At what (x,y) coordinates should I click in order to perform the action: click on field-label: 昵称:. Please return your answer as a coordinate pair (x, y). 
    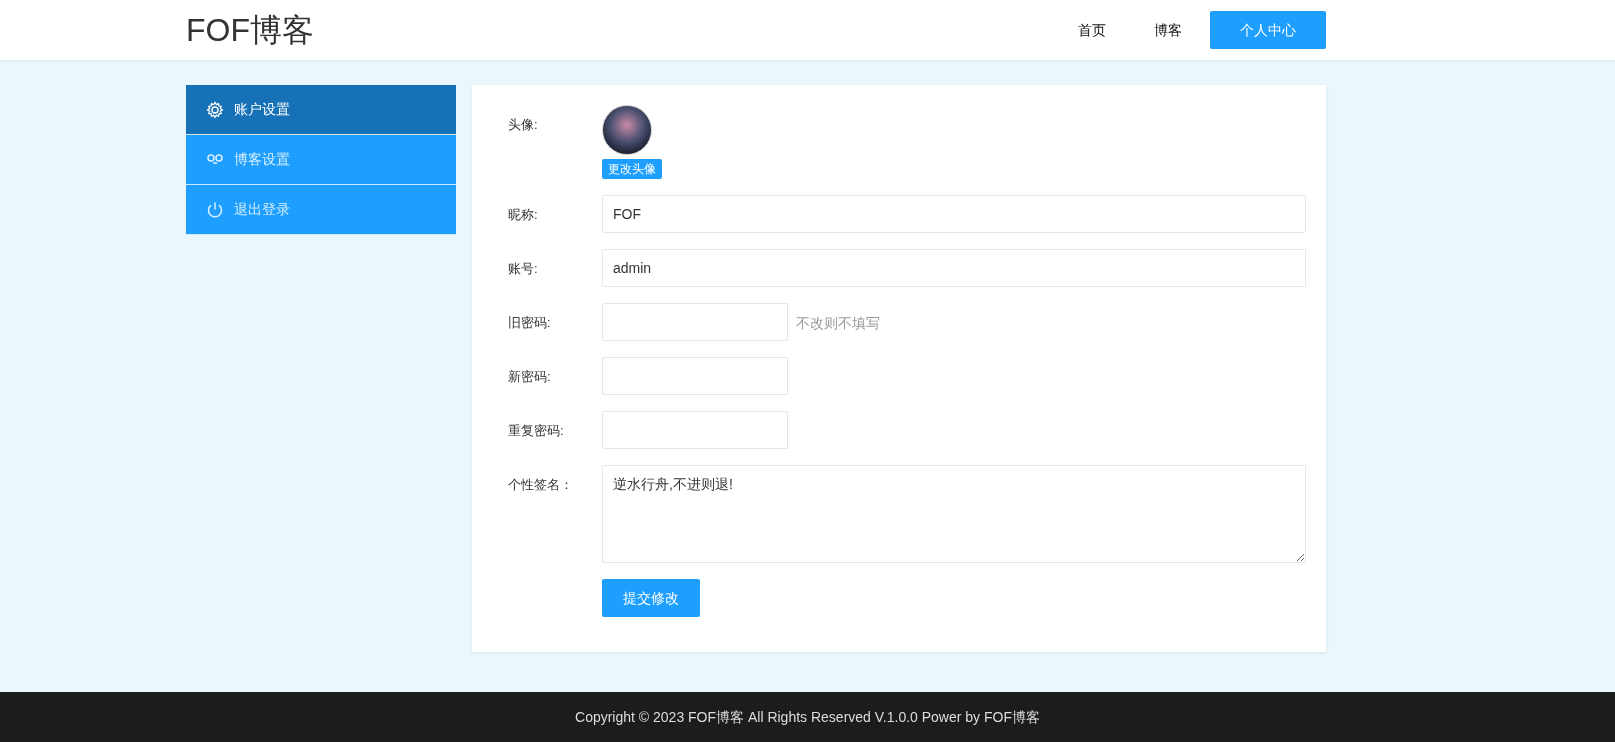
    Looking at the image, I should click on (523, 215).